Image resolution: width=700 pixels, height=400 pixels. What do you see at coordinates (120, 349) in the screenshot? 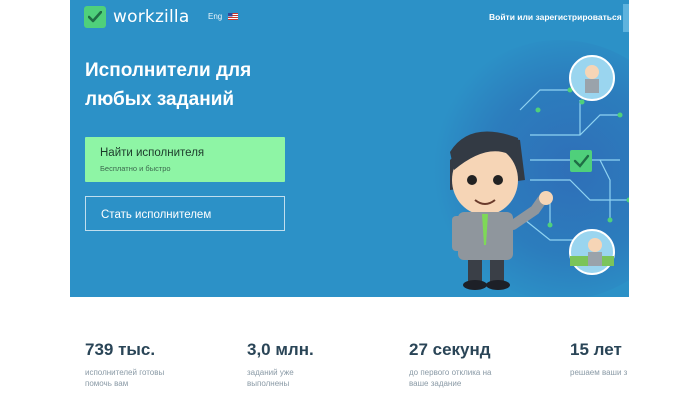
I see `stat-value: 739 тыс.` at bounding box center [120, 349].